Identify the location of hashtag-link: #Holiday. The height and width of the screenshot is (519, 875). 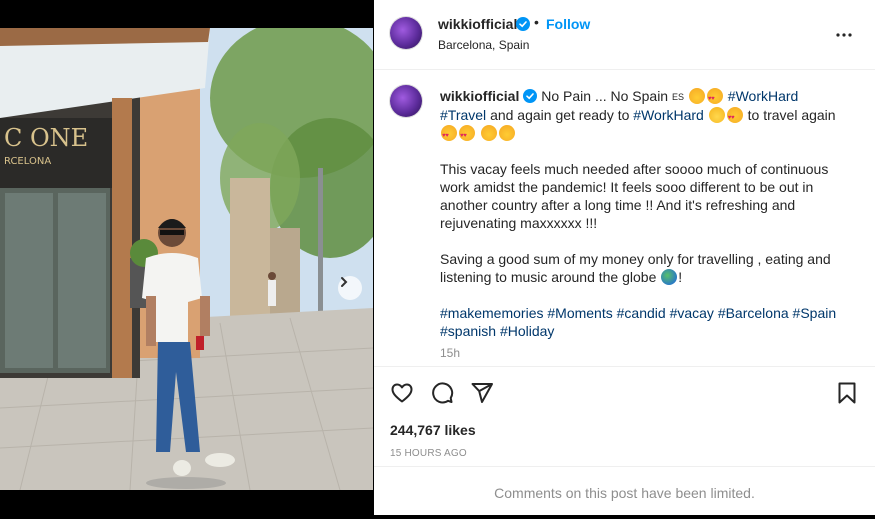
(527, 331).